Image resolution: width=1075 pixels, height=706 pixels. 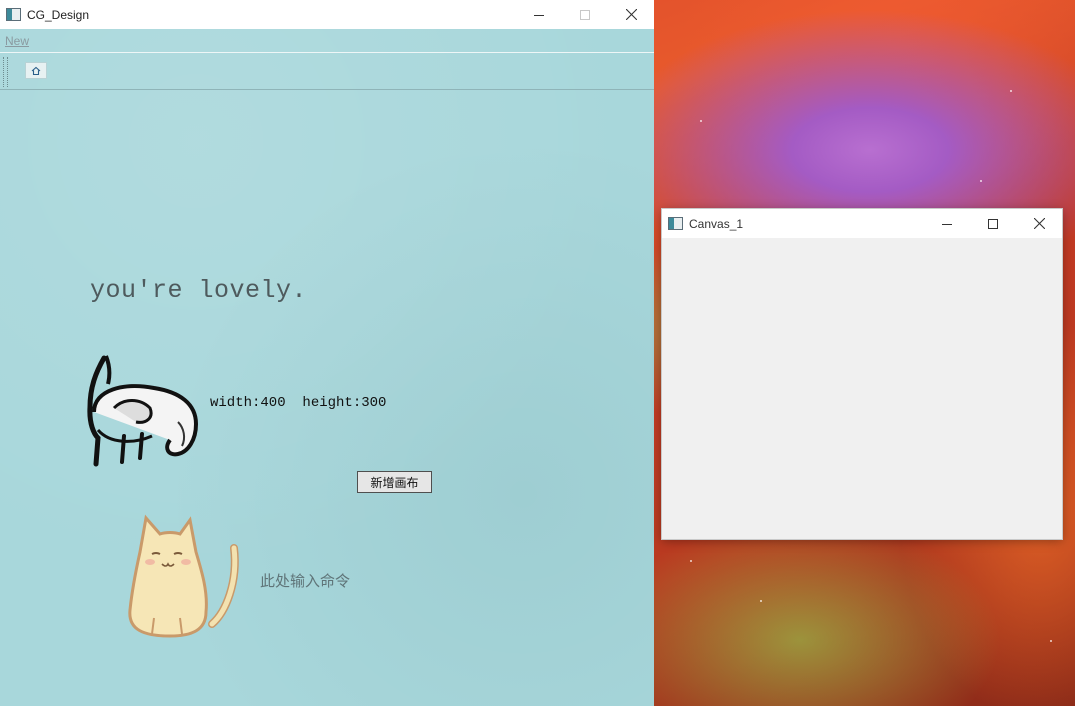 What do you see at coordinates (862, 223) in the screenshot?
I see `canvas-titlebar: Canvas_1` at bounding box center [862, 223].